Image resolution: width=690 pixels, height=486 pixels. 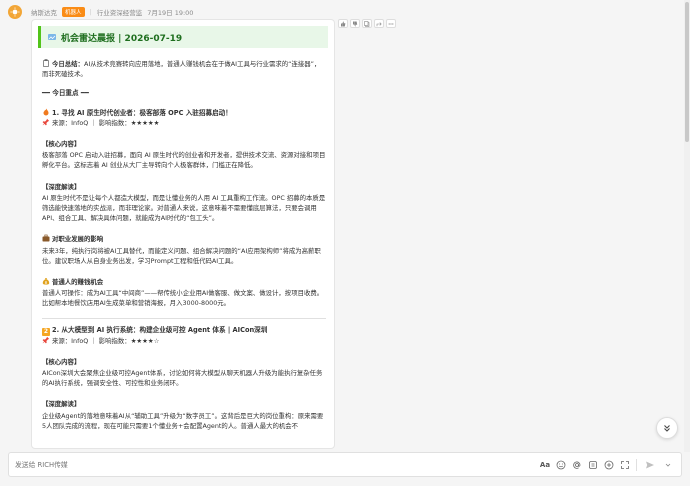 I want to click on avatar, so click(x=15, y=12).